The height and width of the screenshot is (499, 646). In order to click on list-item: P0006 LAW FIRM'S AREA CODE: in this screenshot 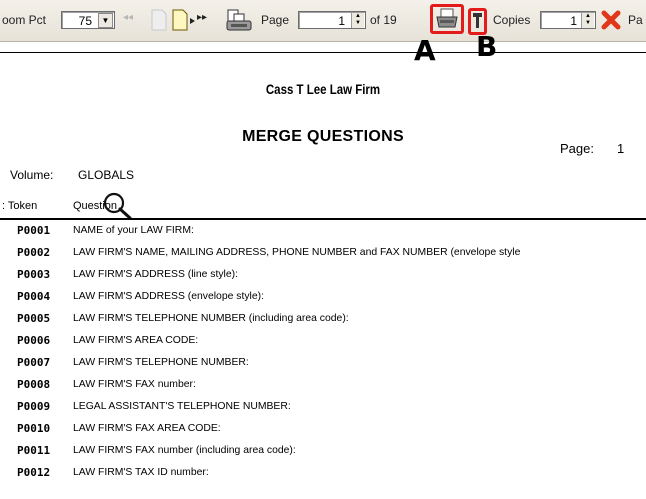, I will do `click(323, 344)`.